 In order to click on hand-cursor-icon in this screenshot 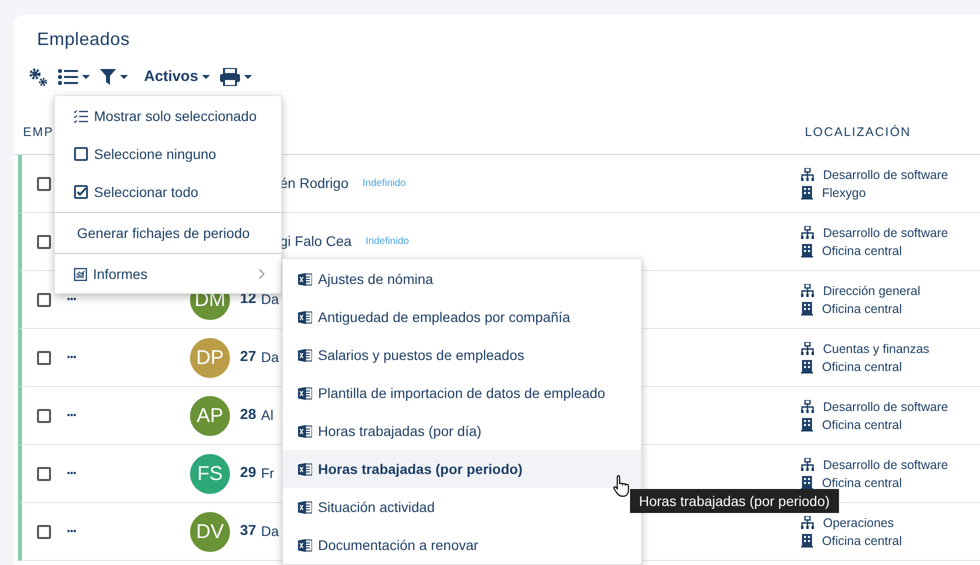, I will do `click(622, 485)`.